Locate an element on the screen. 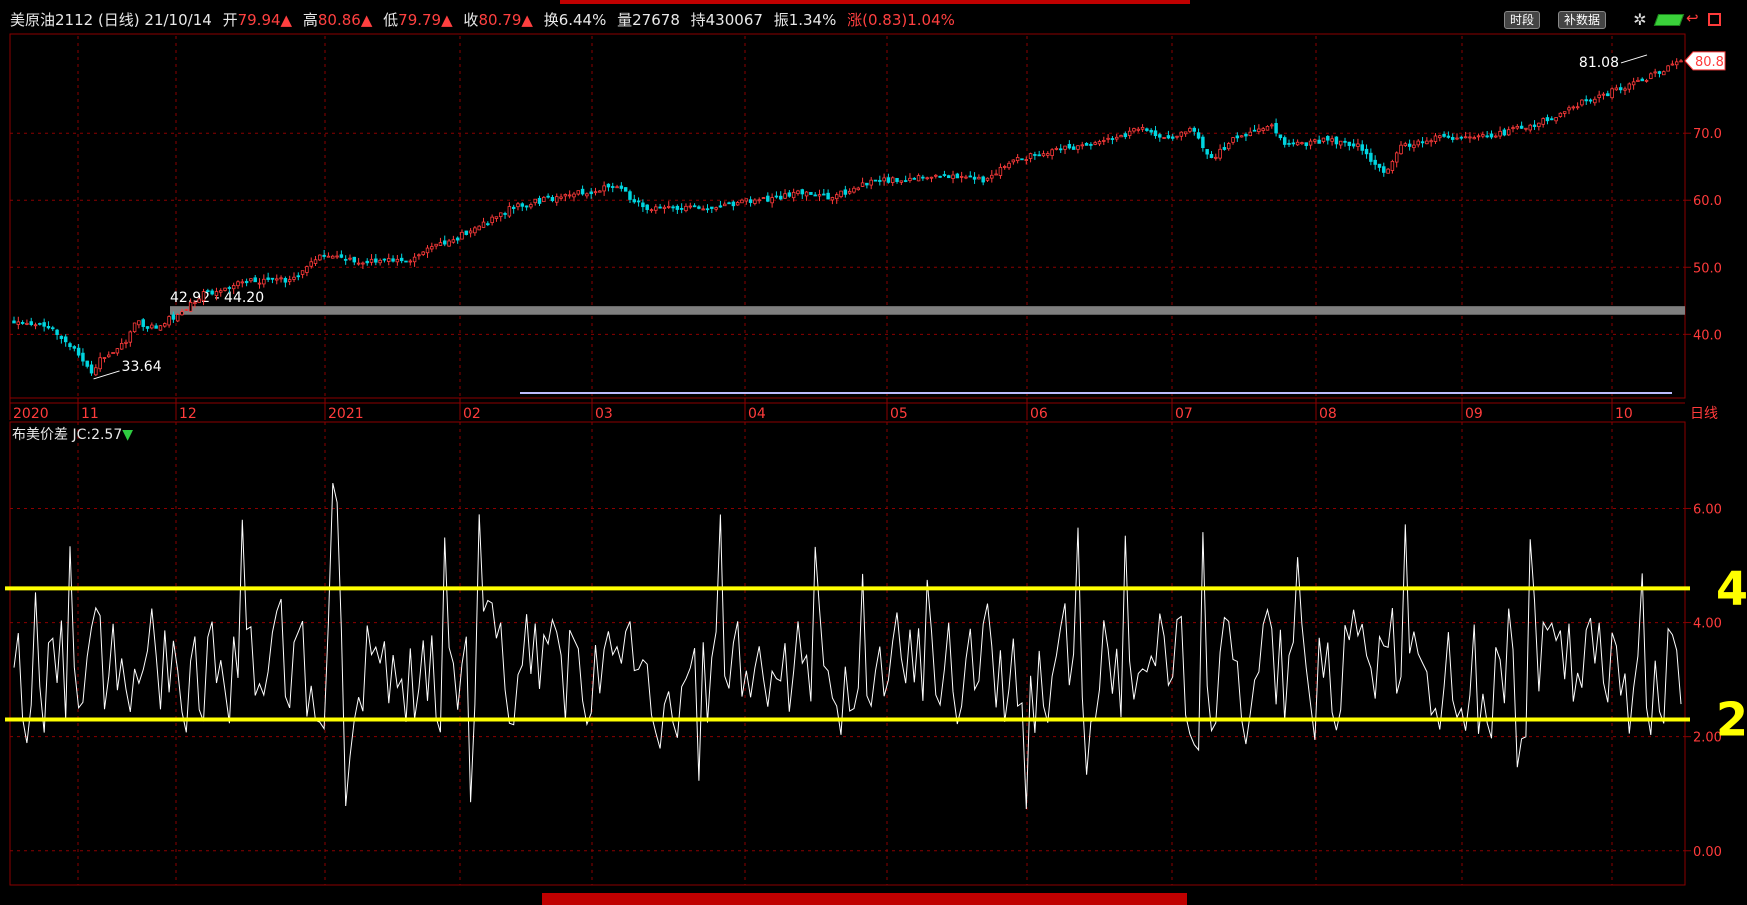  month-label: 2021 is located at coordinates (346, 414).